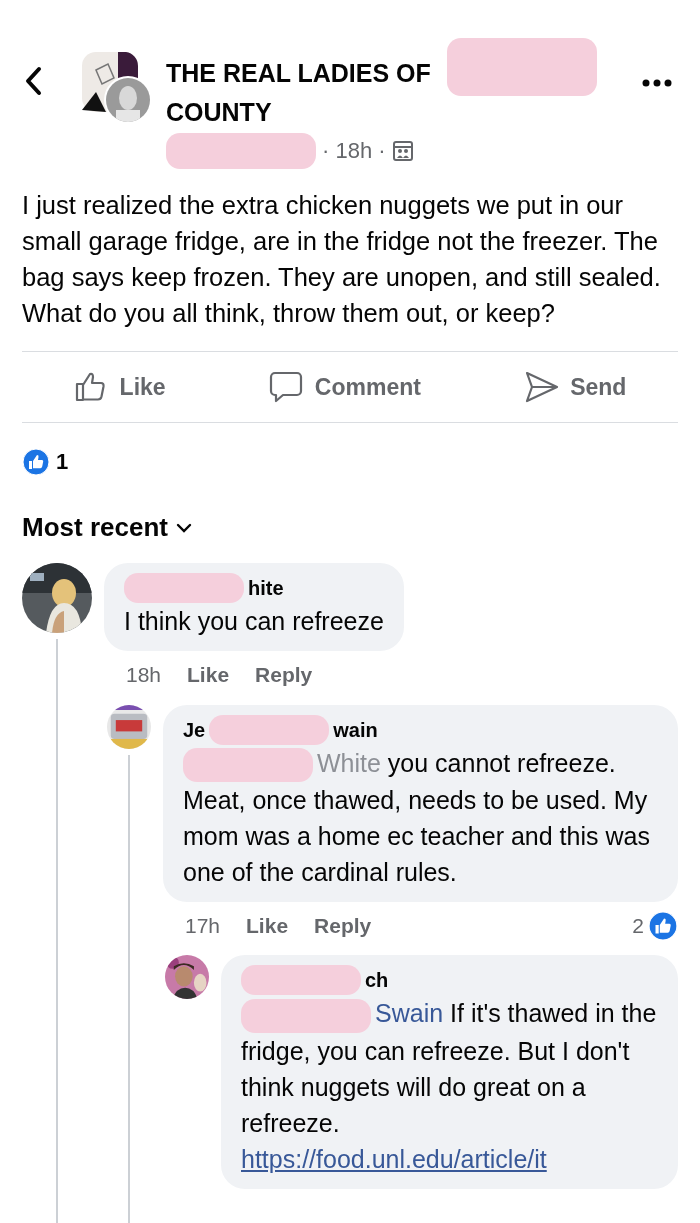  I want to click on comment-time: 17h, so click(203, 925).